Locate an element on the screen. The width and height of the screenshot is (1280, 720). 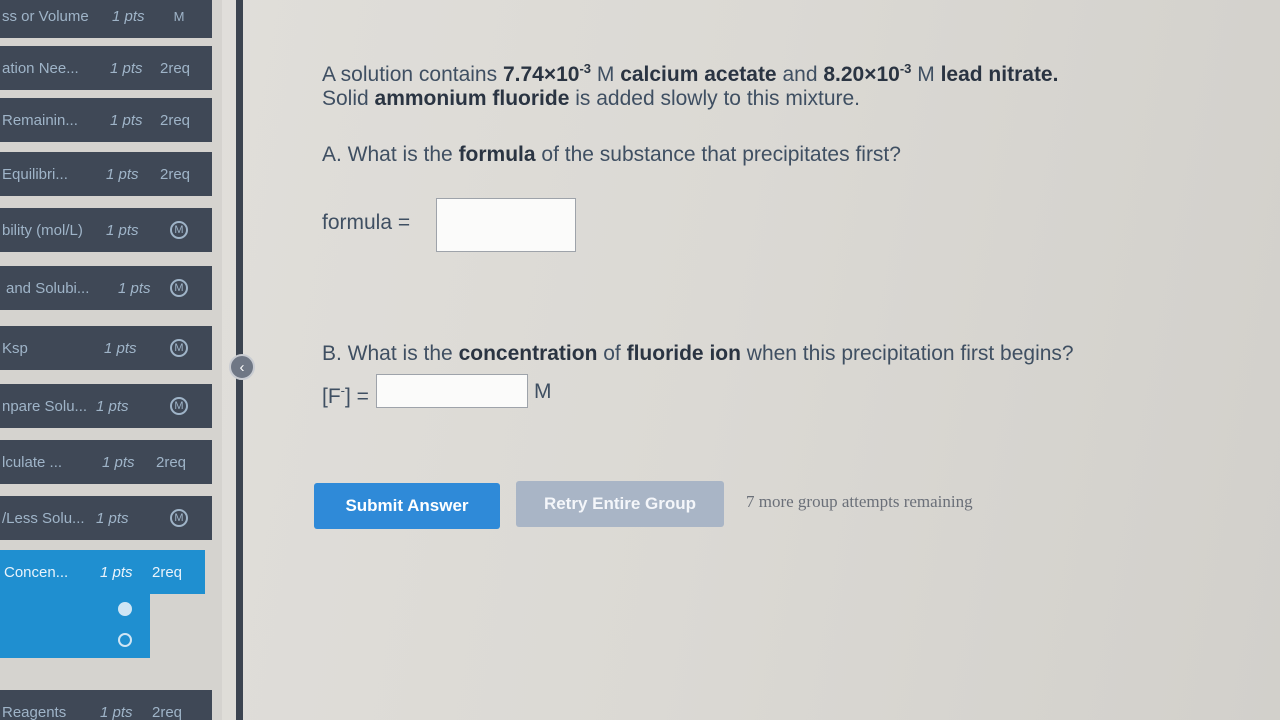
sidebar-item: Reagents 1 pts 2req is located at coordinates (106, 705).